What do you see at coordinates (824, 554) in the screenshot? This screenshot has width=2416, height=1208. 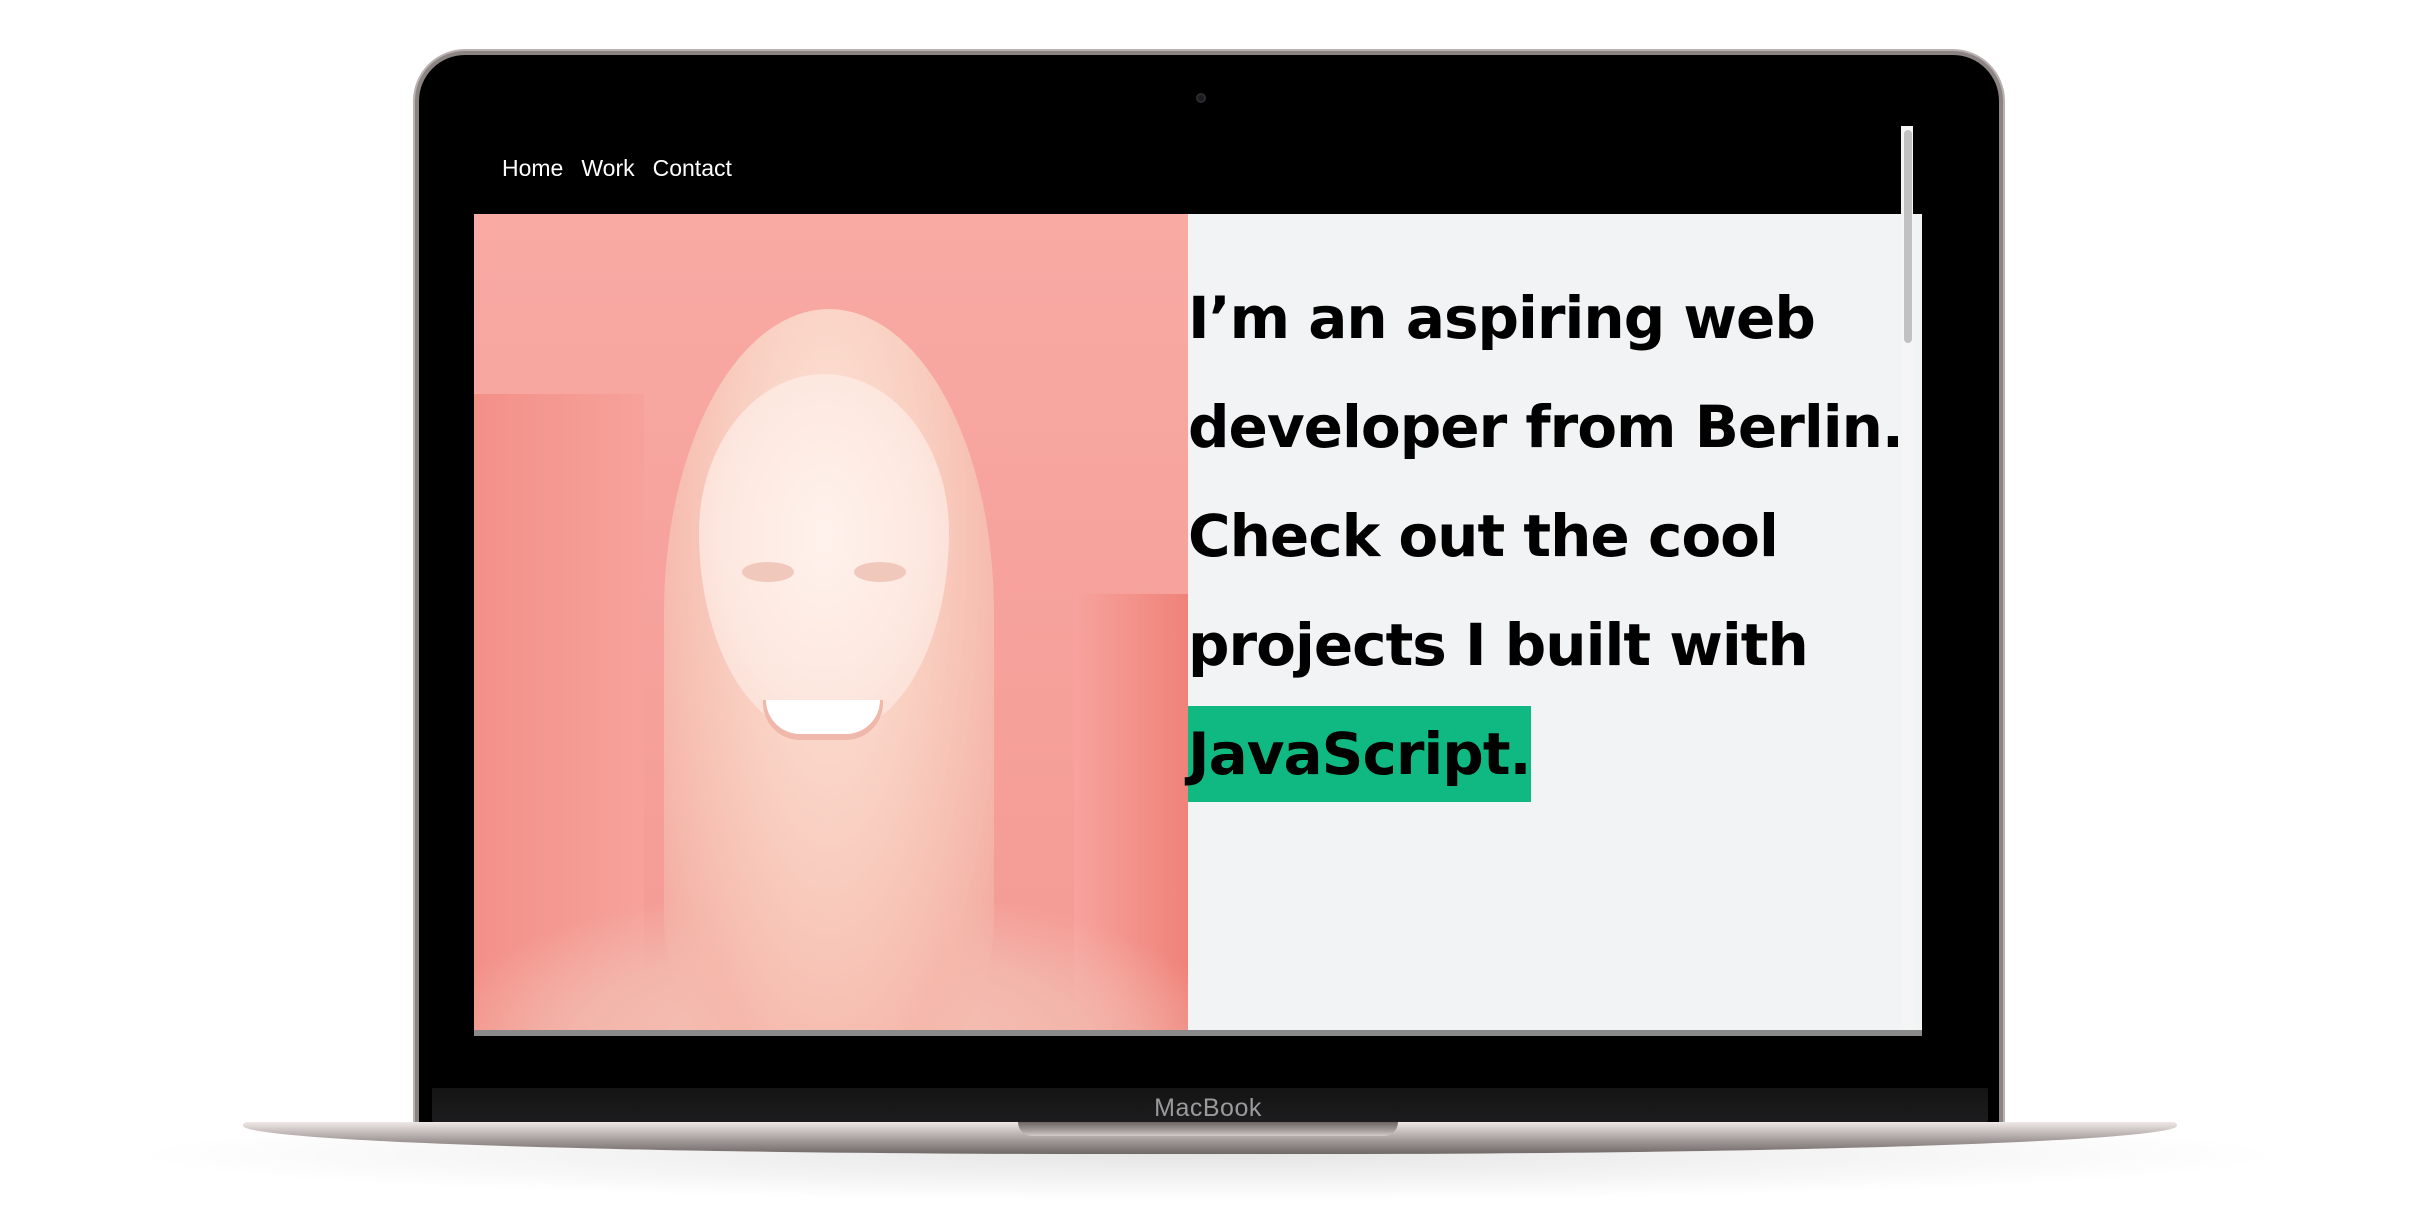 I see `photo-face` at bounding box center [824, 554].